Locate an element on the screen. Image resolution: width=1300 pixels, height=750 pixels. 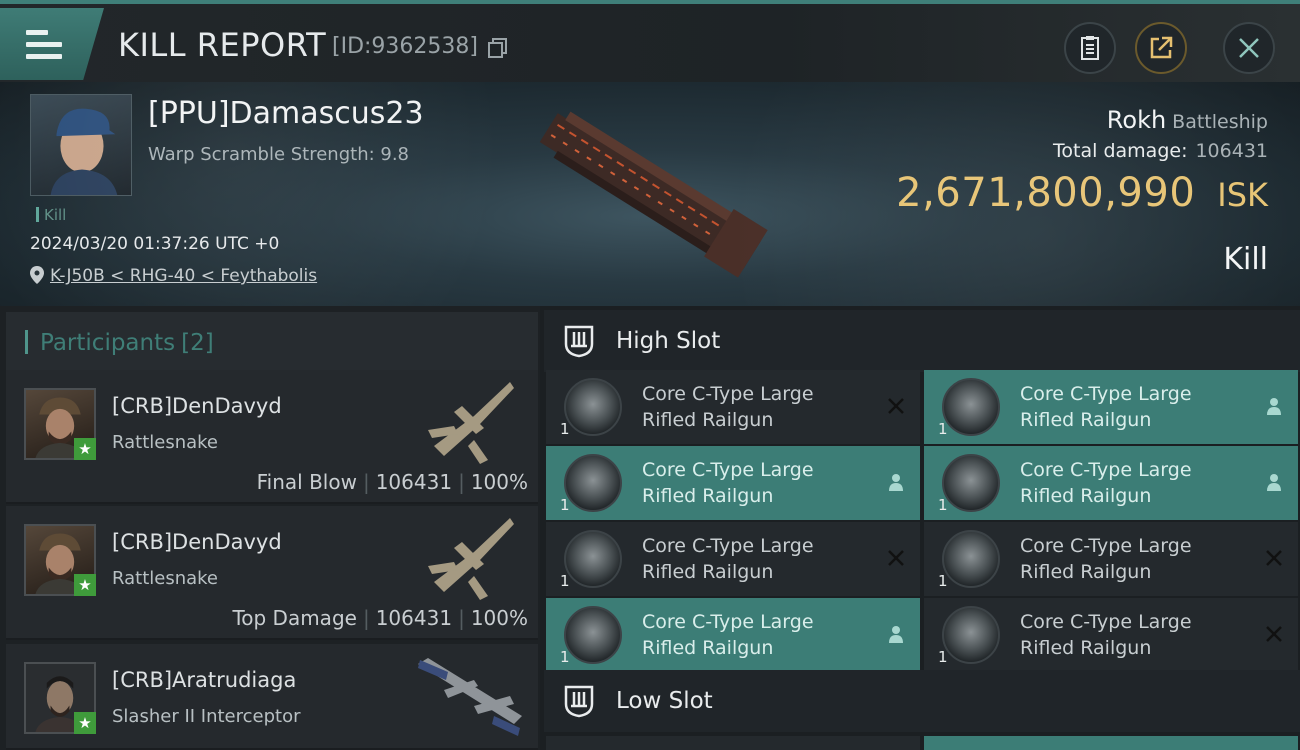
total-damage: Total damage: 106431 is located at coordinates (1160, 151).